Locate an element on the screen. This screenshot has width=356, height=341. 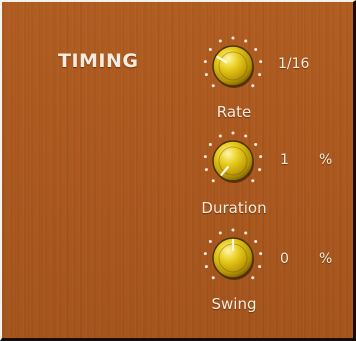
swing-value: 0 is located at coordinates (284, 259).